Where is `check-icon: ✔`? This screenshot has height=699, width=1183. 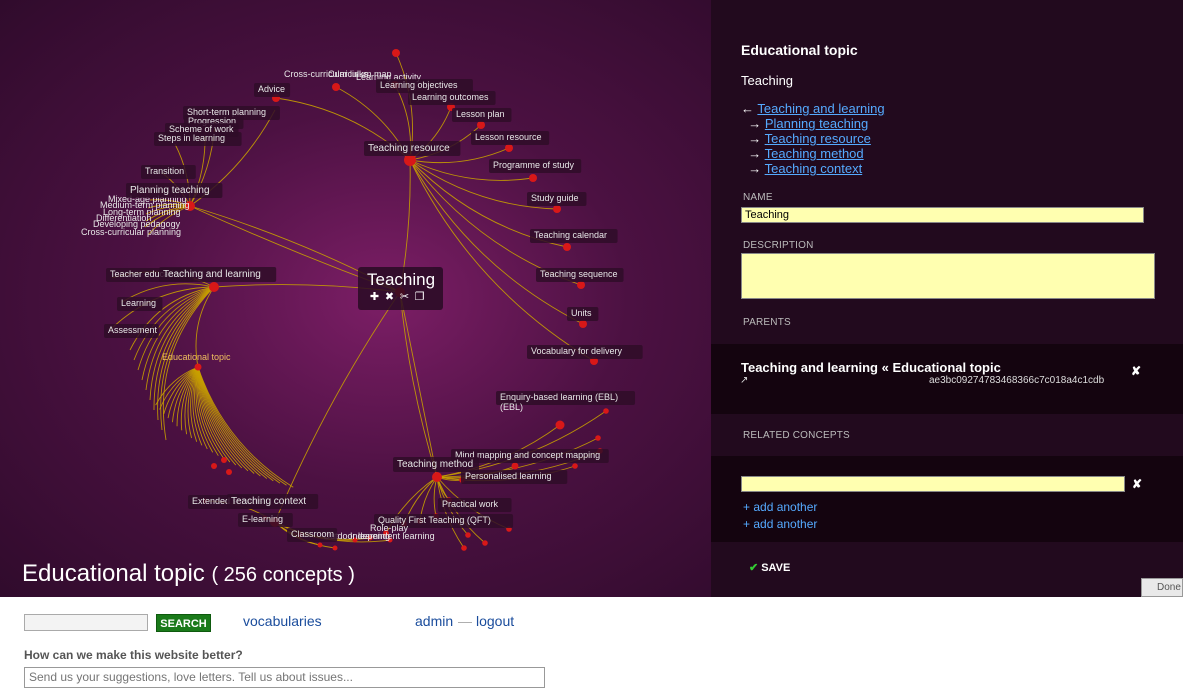 check-icon: ✔ is located at coordinates (754, 568).